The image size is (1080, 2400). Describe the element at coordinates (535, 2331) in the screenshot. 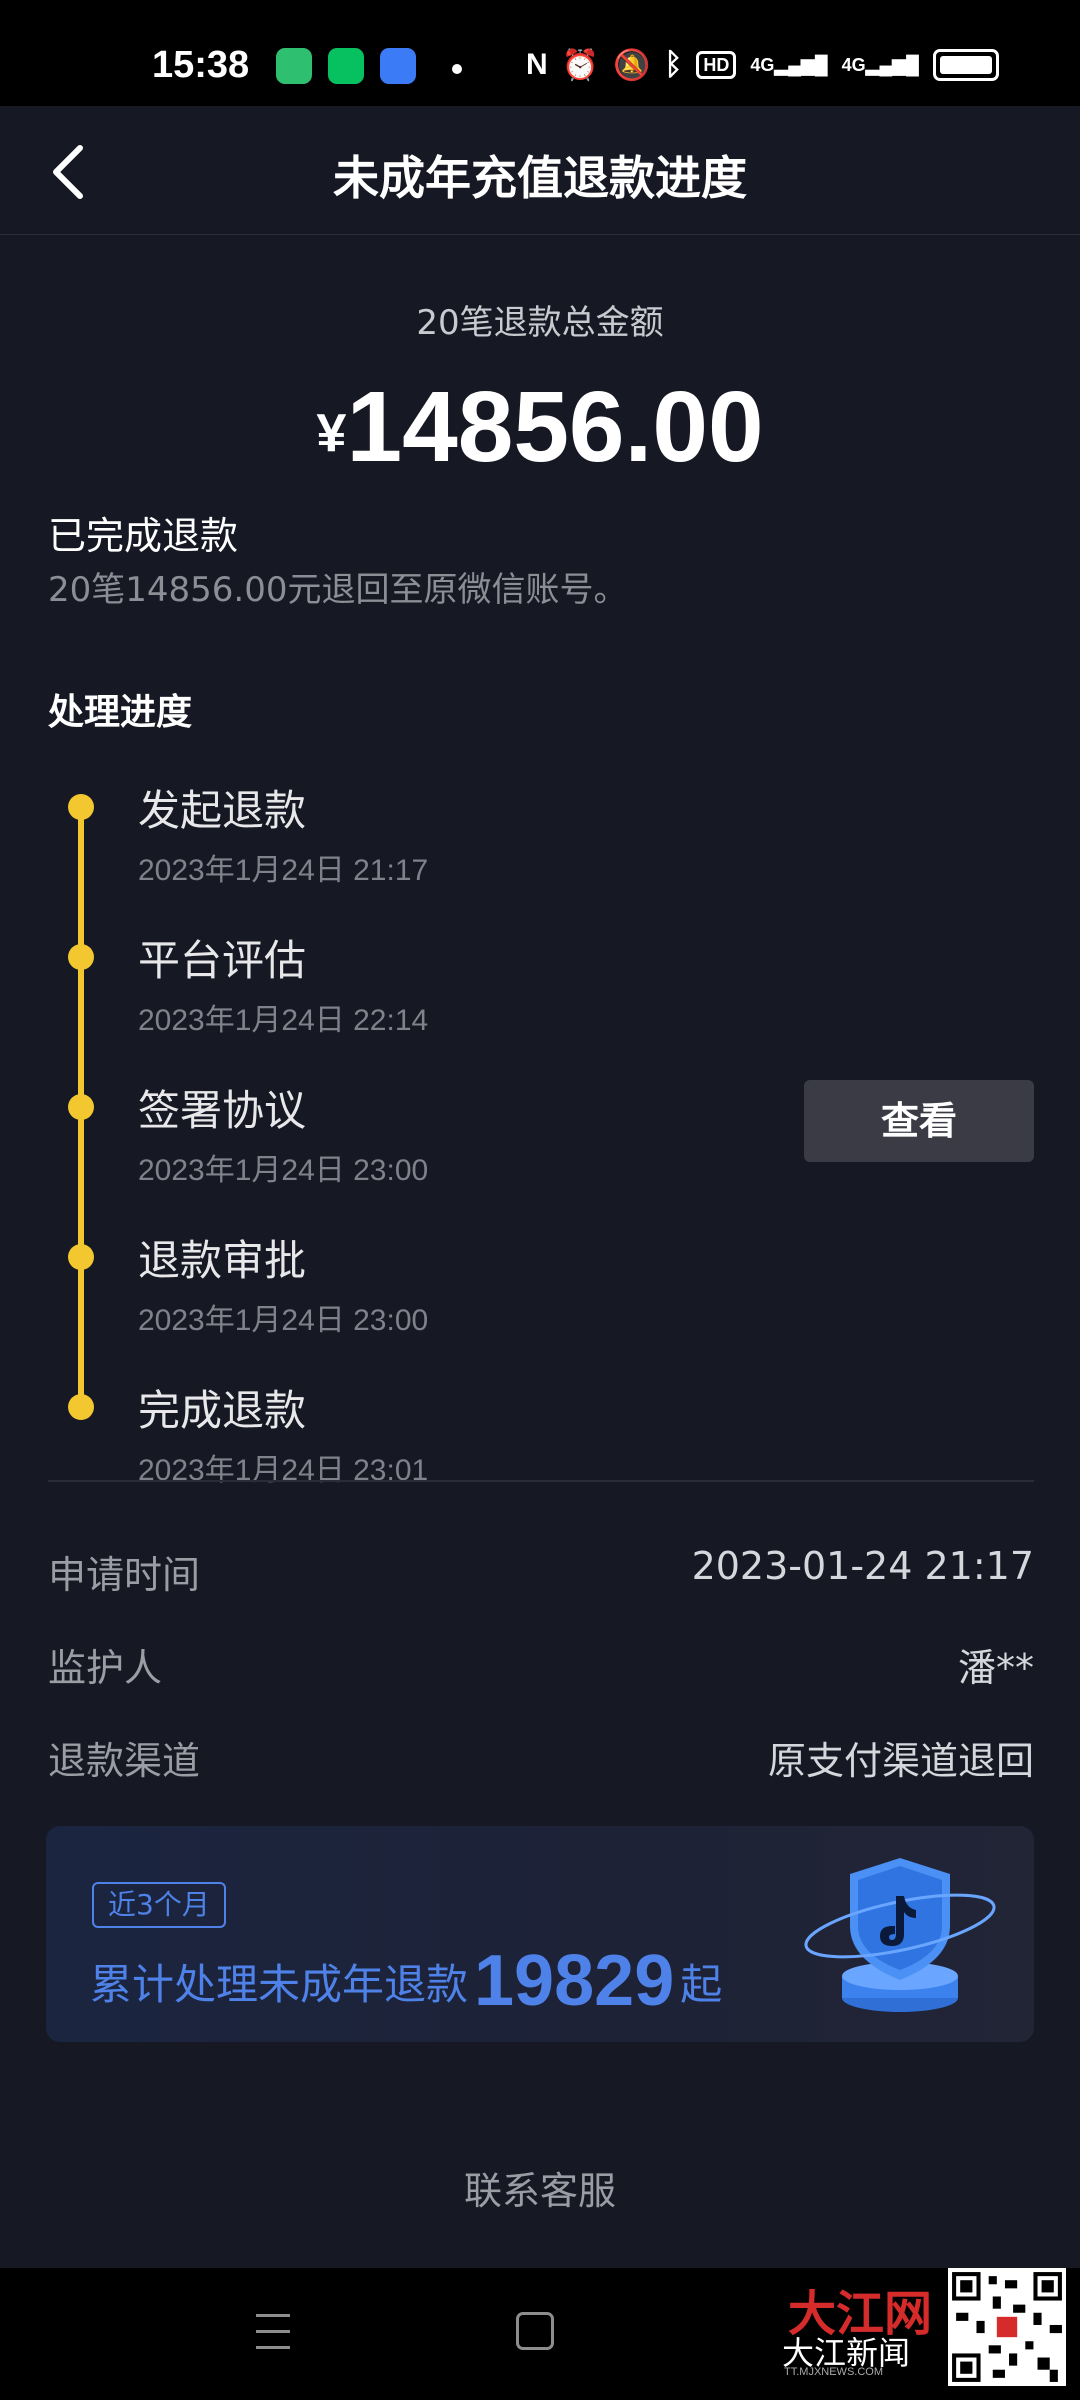

I see `home-icon` at that location.